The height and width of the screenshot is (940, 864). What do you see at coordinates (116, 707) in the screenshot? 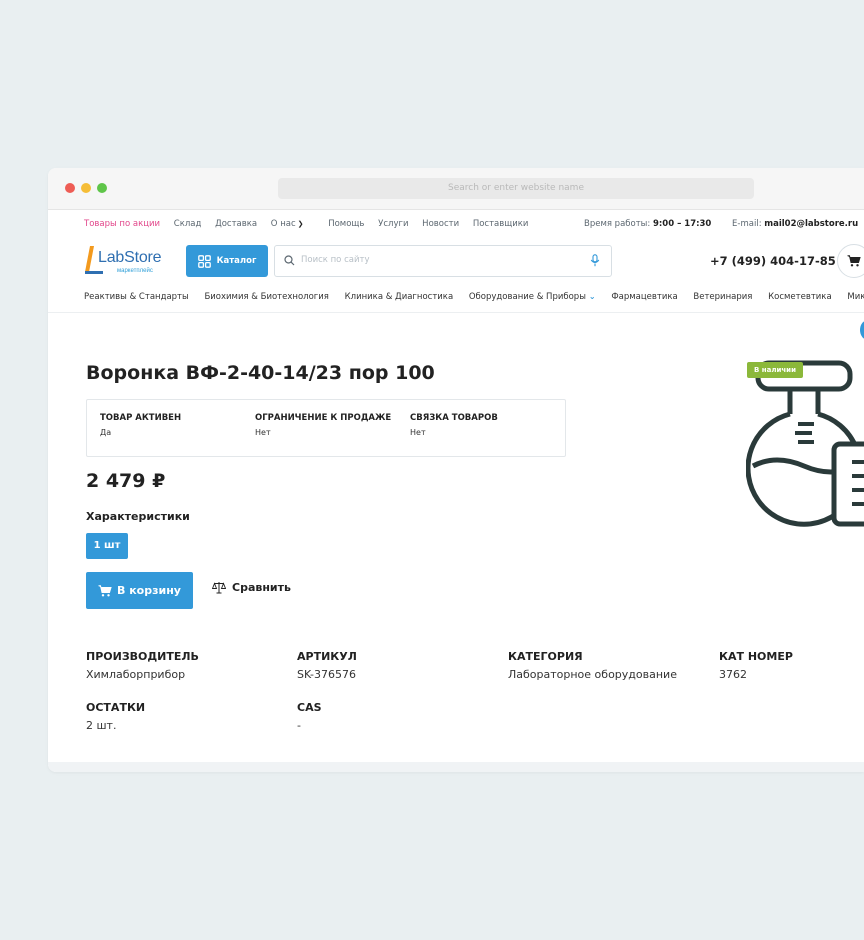
I see `spec-label: ОСТАТКИ` at bounding box center [116, 707].